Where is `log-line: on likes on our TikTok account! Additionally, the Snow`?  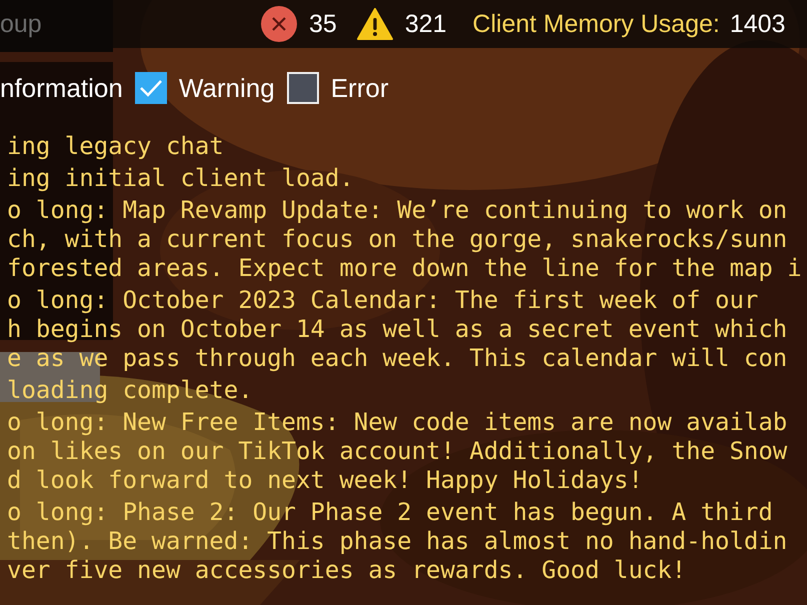
log-line: on likes on our TikTok account! Additionally, the Snow is located at coordinates (397, 451).